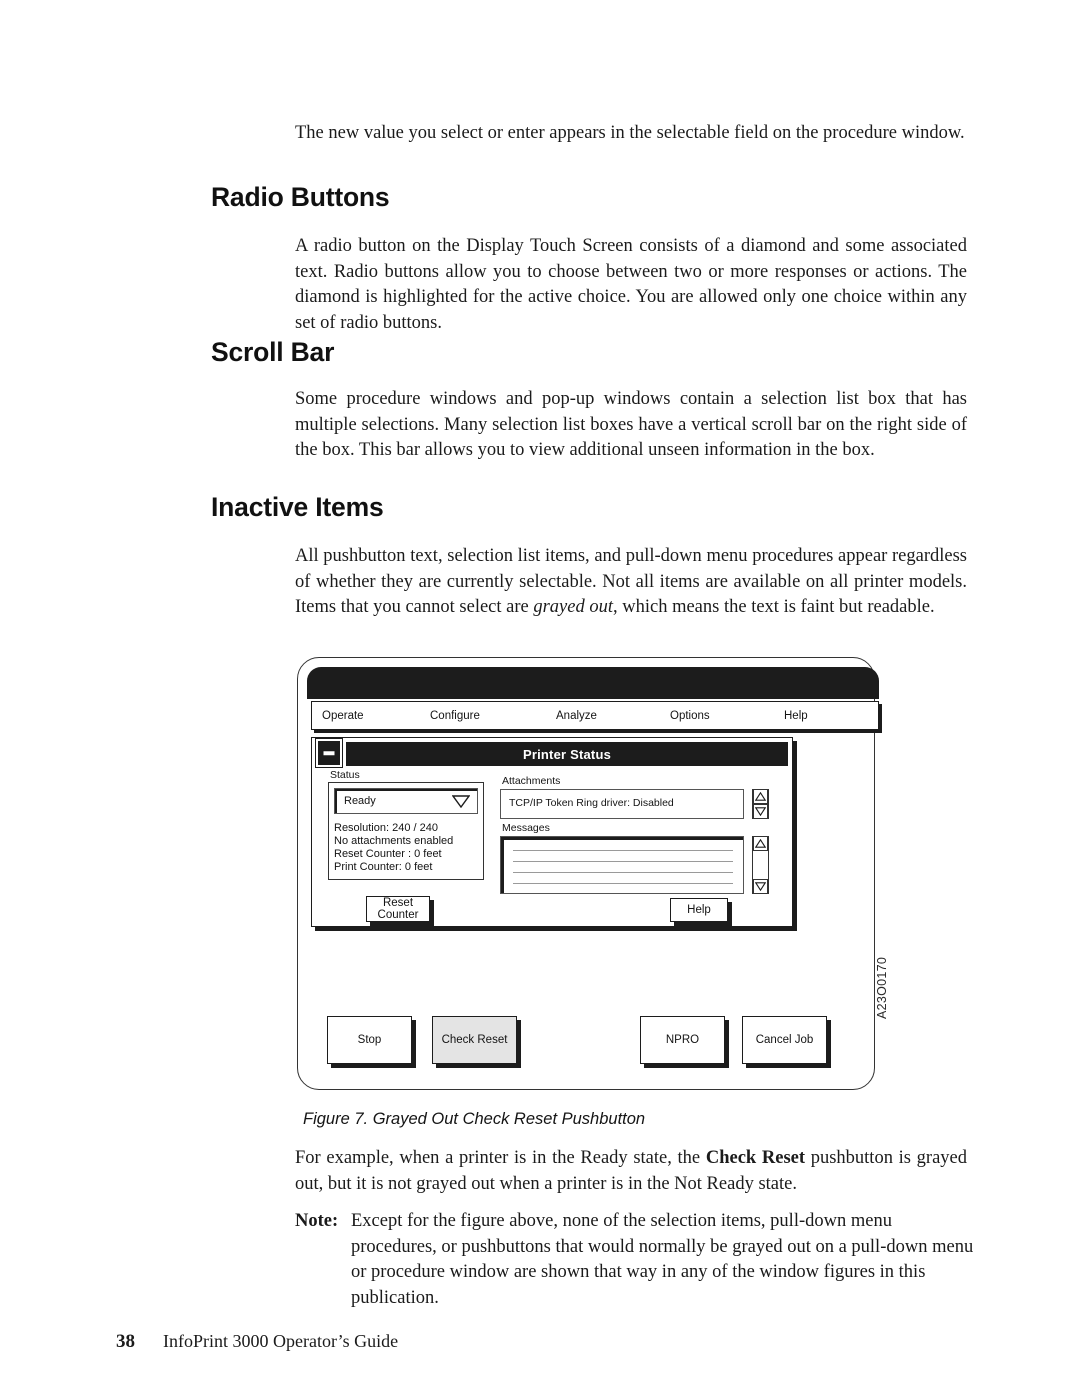 The image size is (1080, 1397). What do you see at coordinates (394, 841) in the screenshot?
I see `status-detail-attachments: No attachments enabled` at bounding box center [394, 841].